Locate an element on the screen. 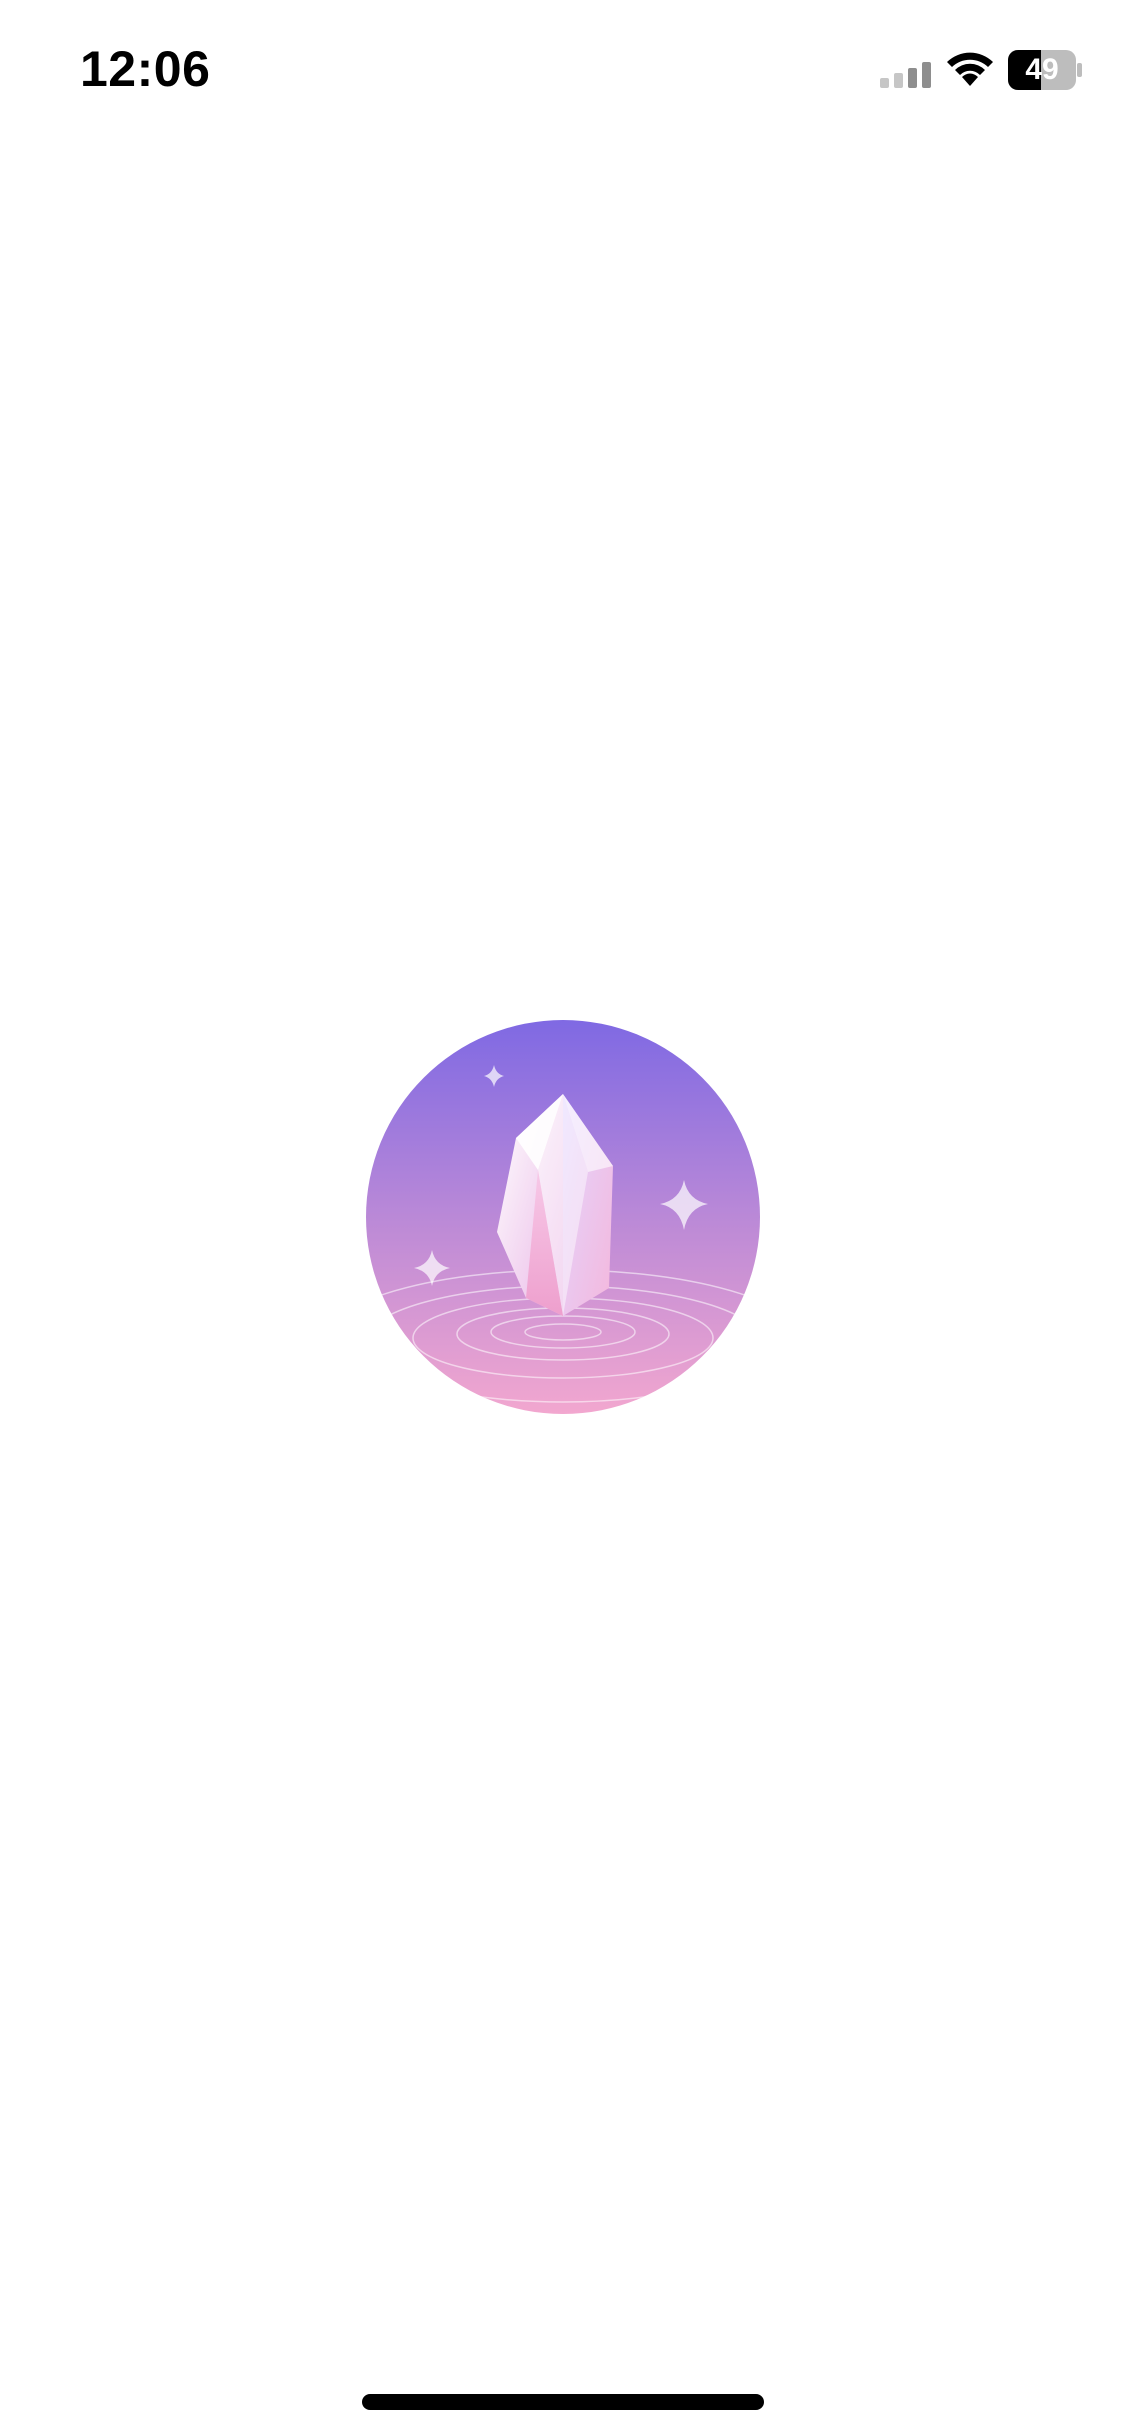 This screenshot has width=1125, height=2436. battery-icon: 49 is located at coordinates (1045, 70).